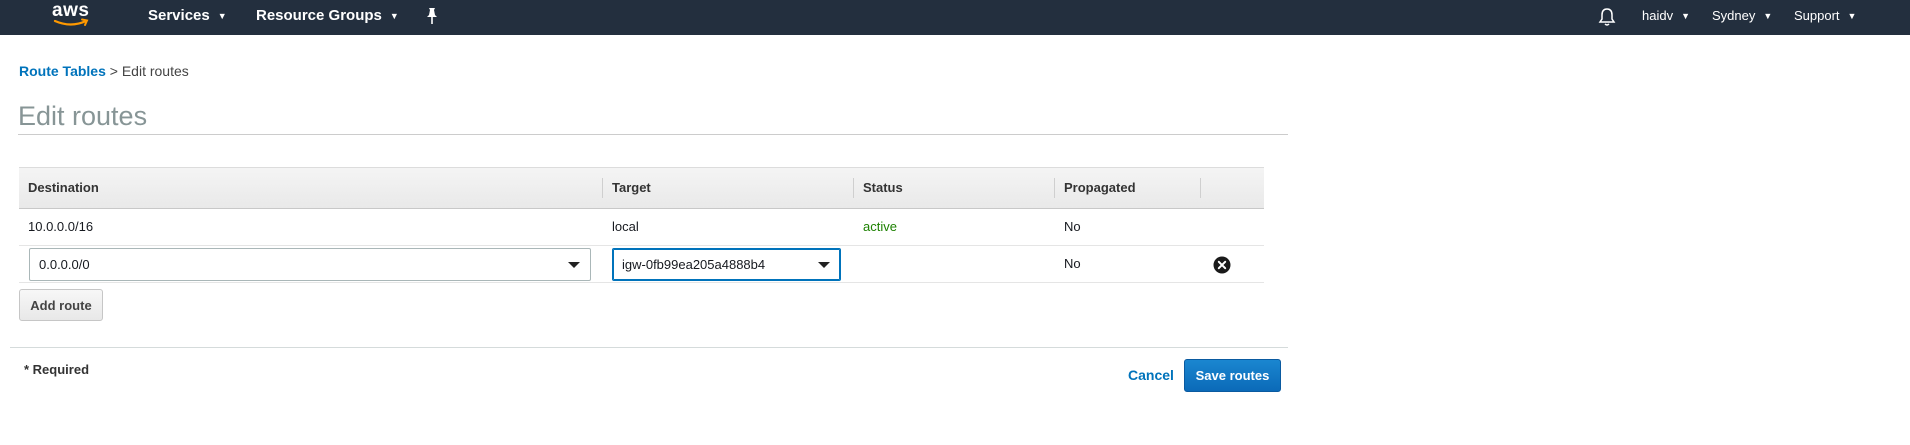 The width and height of the screenshot is (1910, 445). What do you see at coordinates (1232, 375) in the screenshot?
I see `save-routes-button: Save routes` at bounding box center [1232, 375].